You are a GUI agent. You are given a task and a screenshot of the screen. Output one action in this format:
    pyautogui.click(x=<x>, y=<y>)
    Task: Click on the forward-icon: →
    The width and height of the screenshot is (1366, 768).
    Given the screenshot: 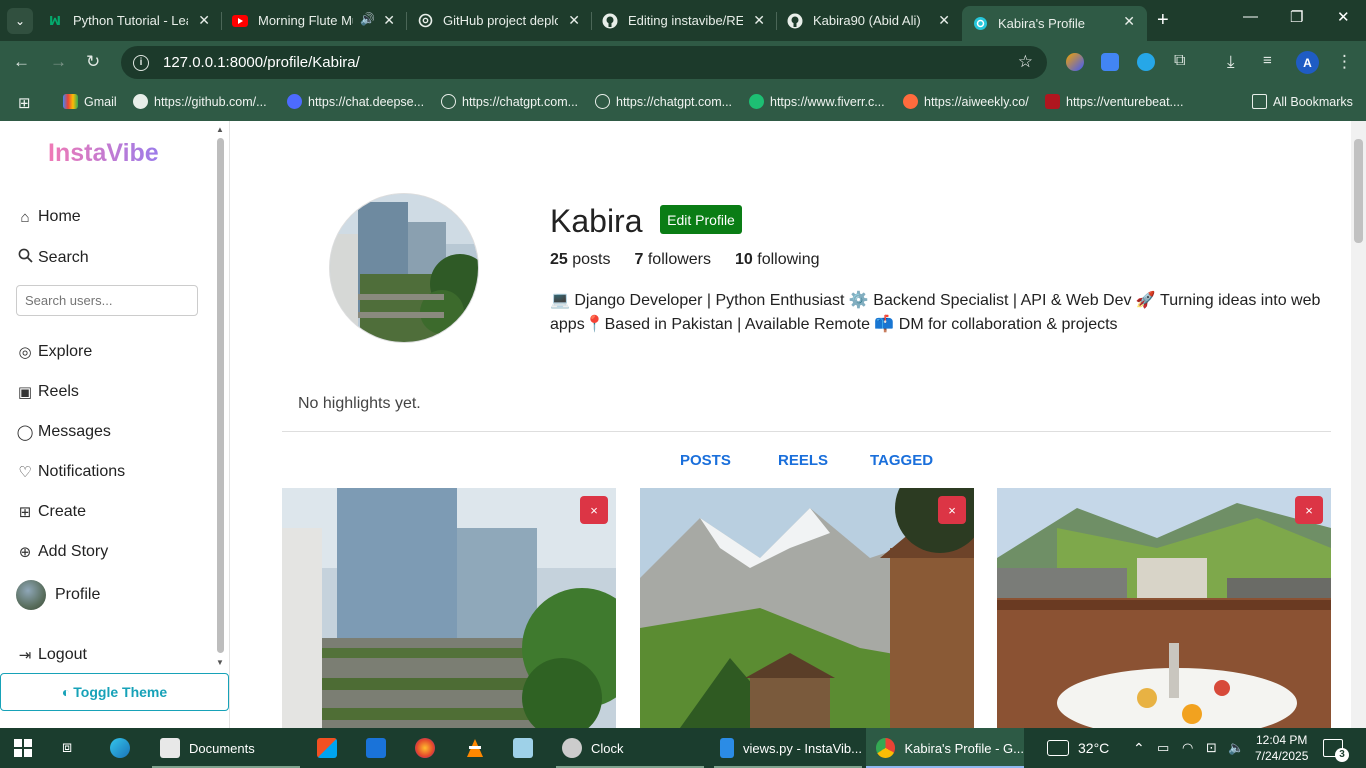 What is the action you would take?
    pyautogui.click(x=58, y=62)
    